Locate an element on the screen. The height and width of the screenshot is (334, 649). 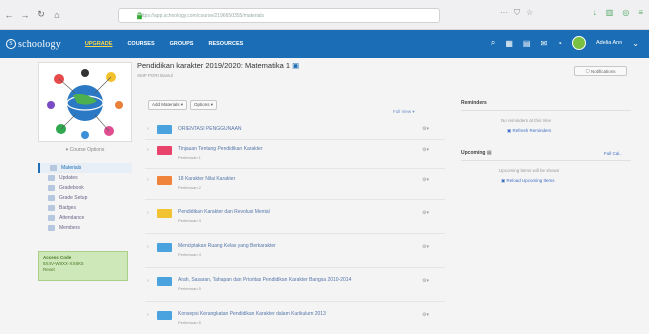
browser-extensions: ↓ ▥ ◎ ≡ is located at coordinates (618, 12).